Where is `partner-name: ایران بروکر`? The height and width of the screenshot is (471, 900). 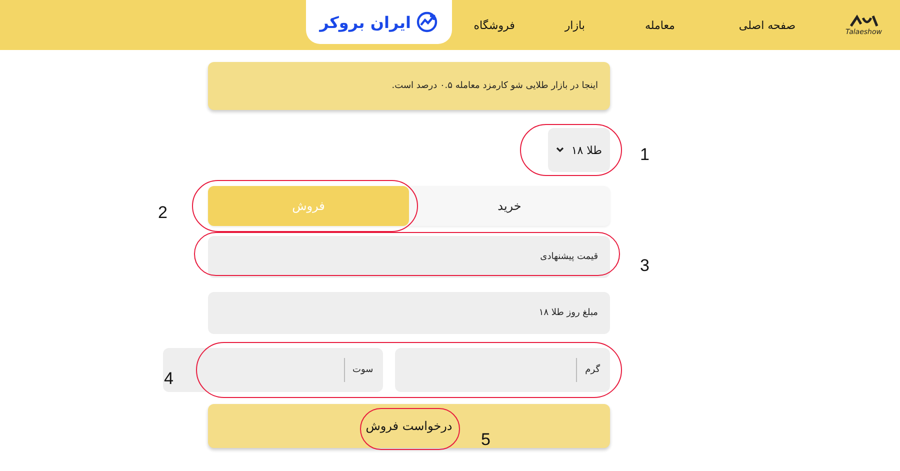 partner-name: ایران بروکر is located at coordinates (365, 22).